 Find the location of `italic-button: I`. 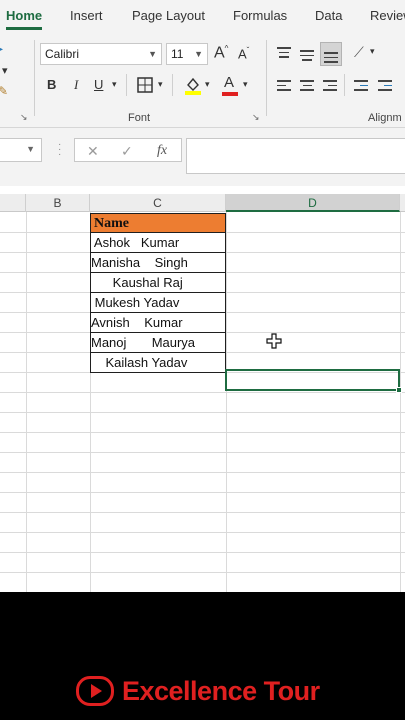

italic-button: I is located at coordinates (76, 85).